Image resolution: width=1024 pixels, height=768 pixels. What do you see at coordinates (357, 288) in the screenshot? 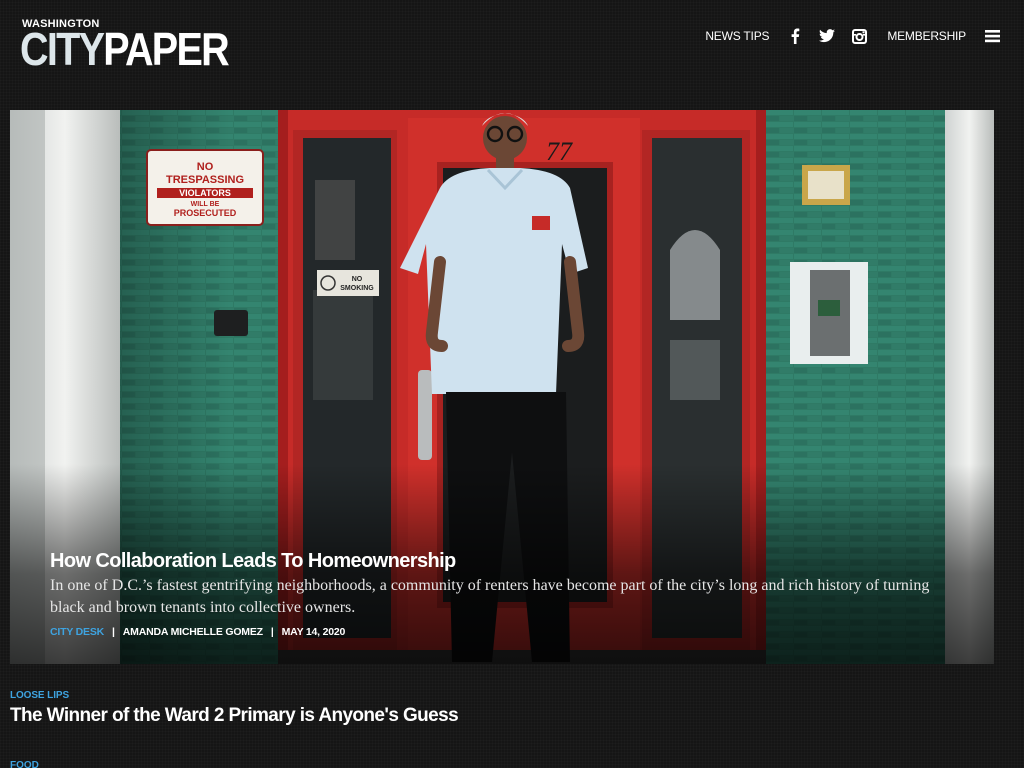
I see `svg-text: SMOKING` at bounding box center [357, 288].